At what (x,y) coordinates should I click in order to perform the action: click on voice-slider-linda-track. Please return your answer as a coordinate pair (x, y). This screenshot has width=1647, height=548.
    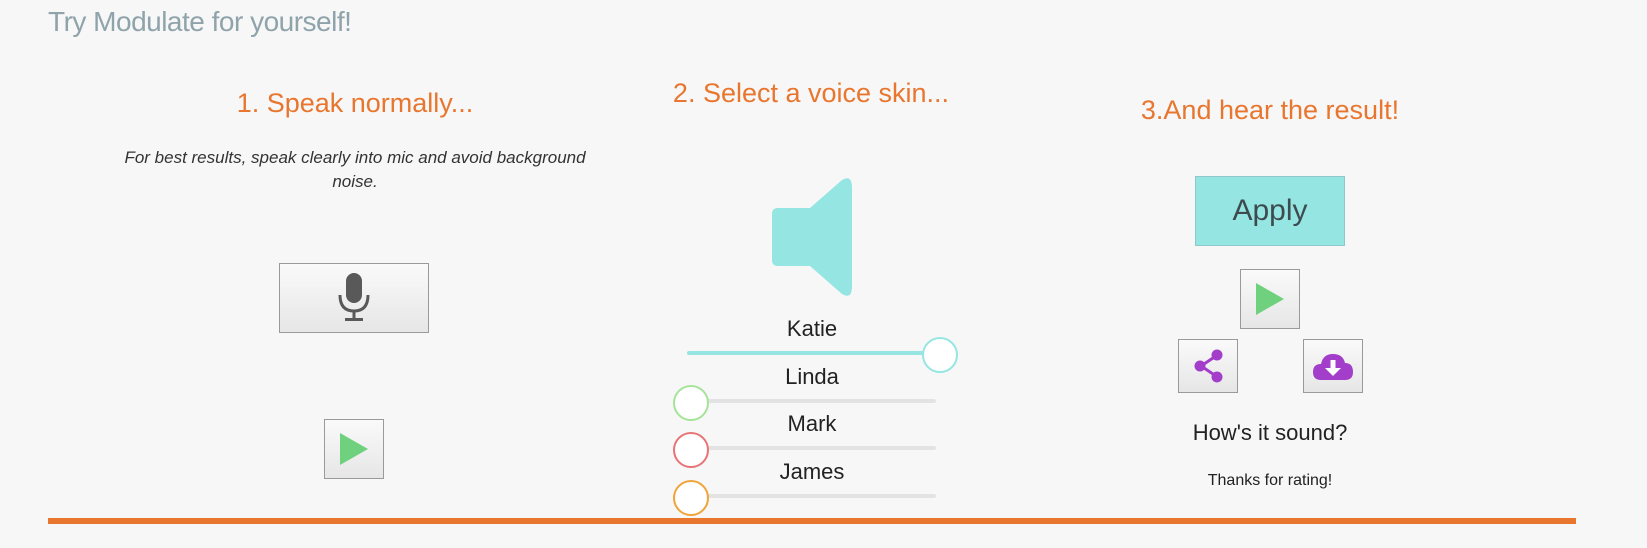
    Looking at the image, I should click on (814, 401).